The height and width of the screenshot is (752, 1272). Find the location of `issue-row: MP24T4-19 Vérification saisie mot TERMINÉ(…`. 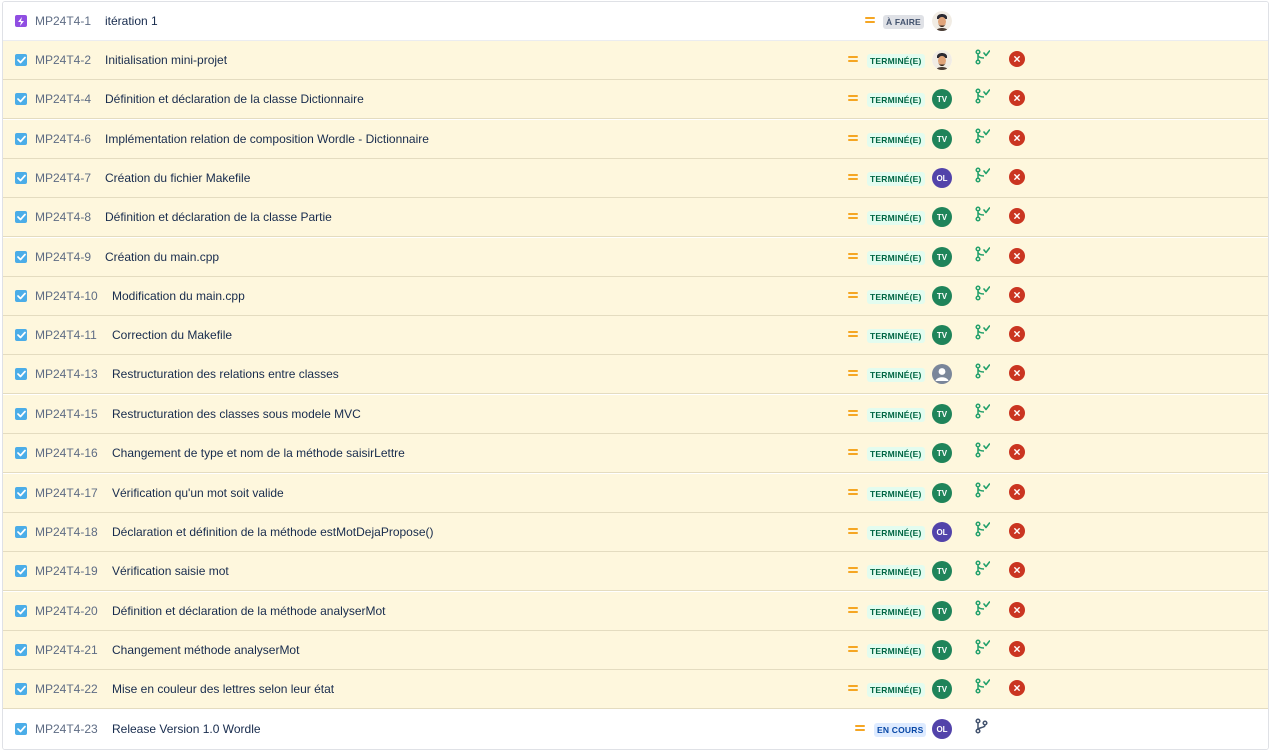

issue-row: MP24T4-19 Vérification saisie mot TERMINÉ(… is located at coordinates (635, 571).